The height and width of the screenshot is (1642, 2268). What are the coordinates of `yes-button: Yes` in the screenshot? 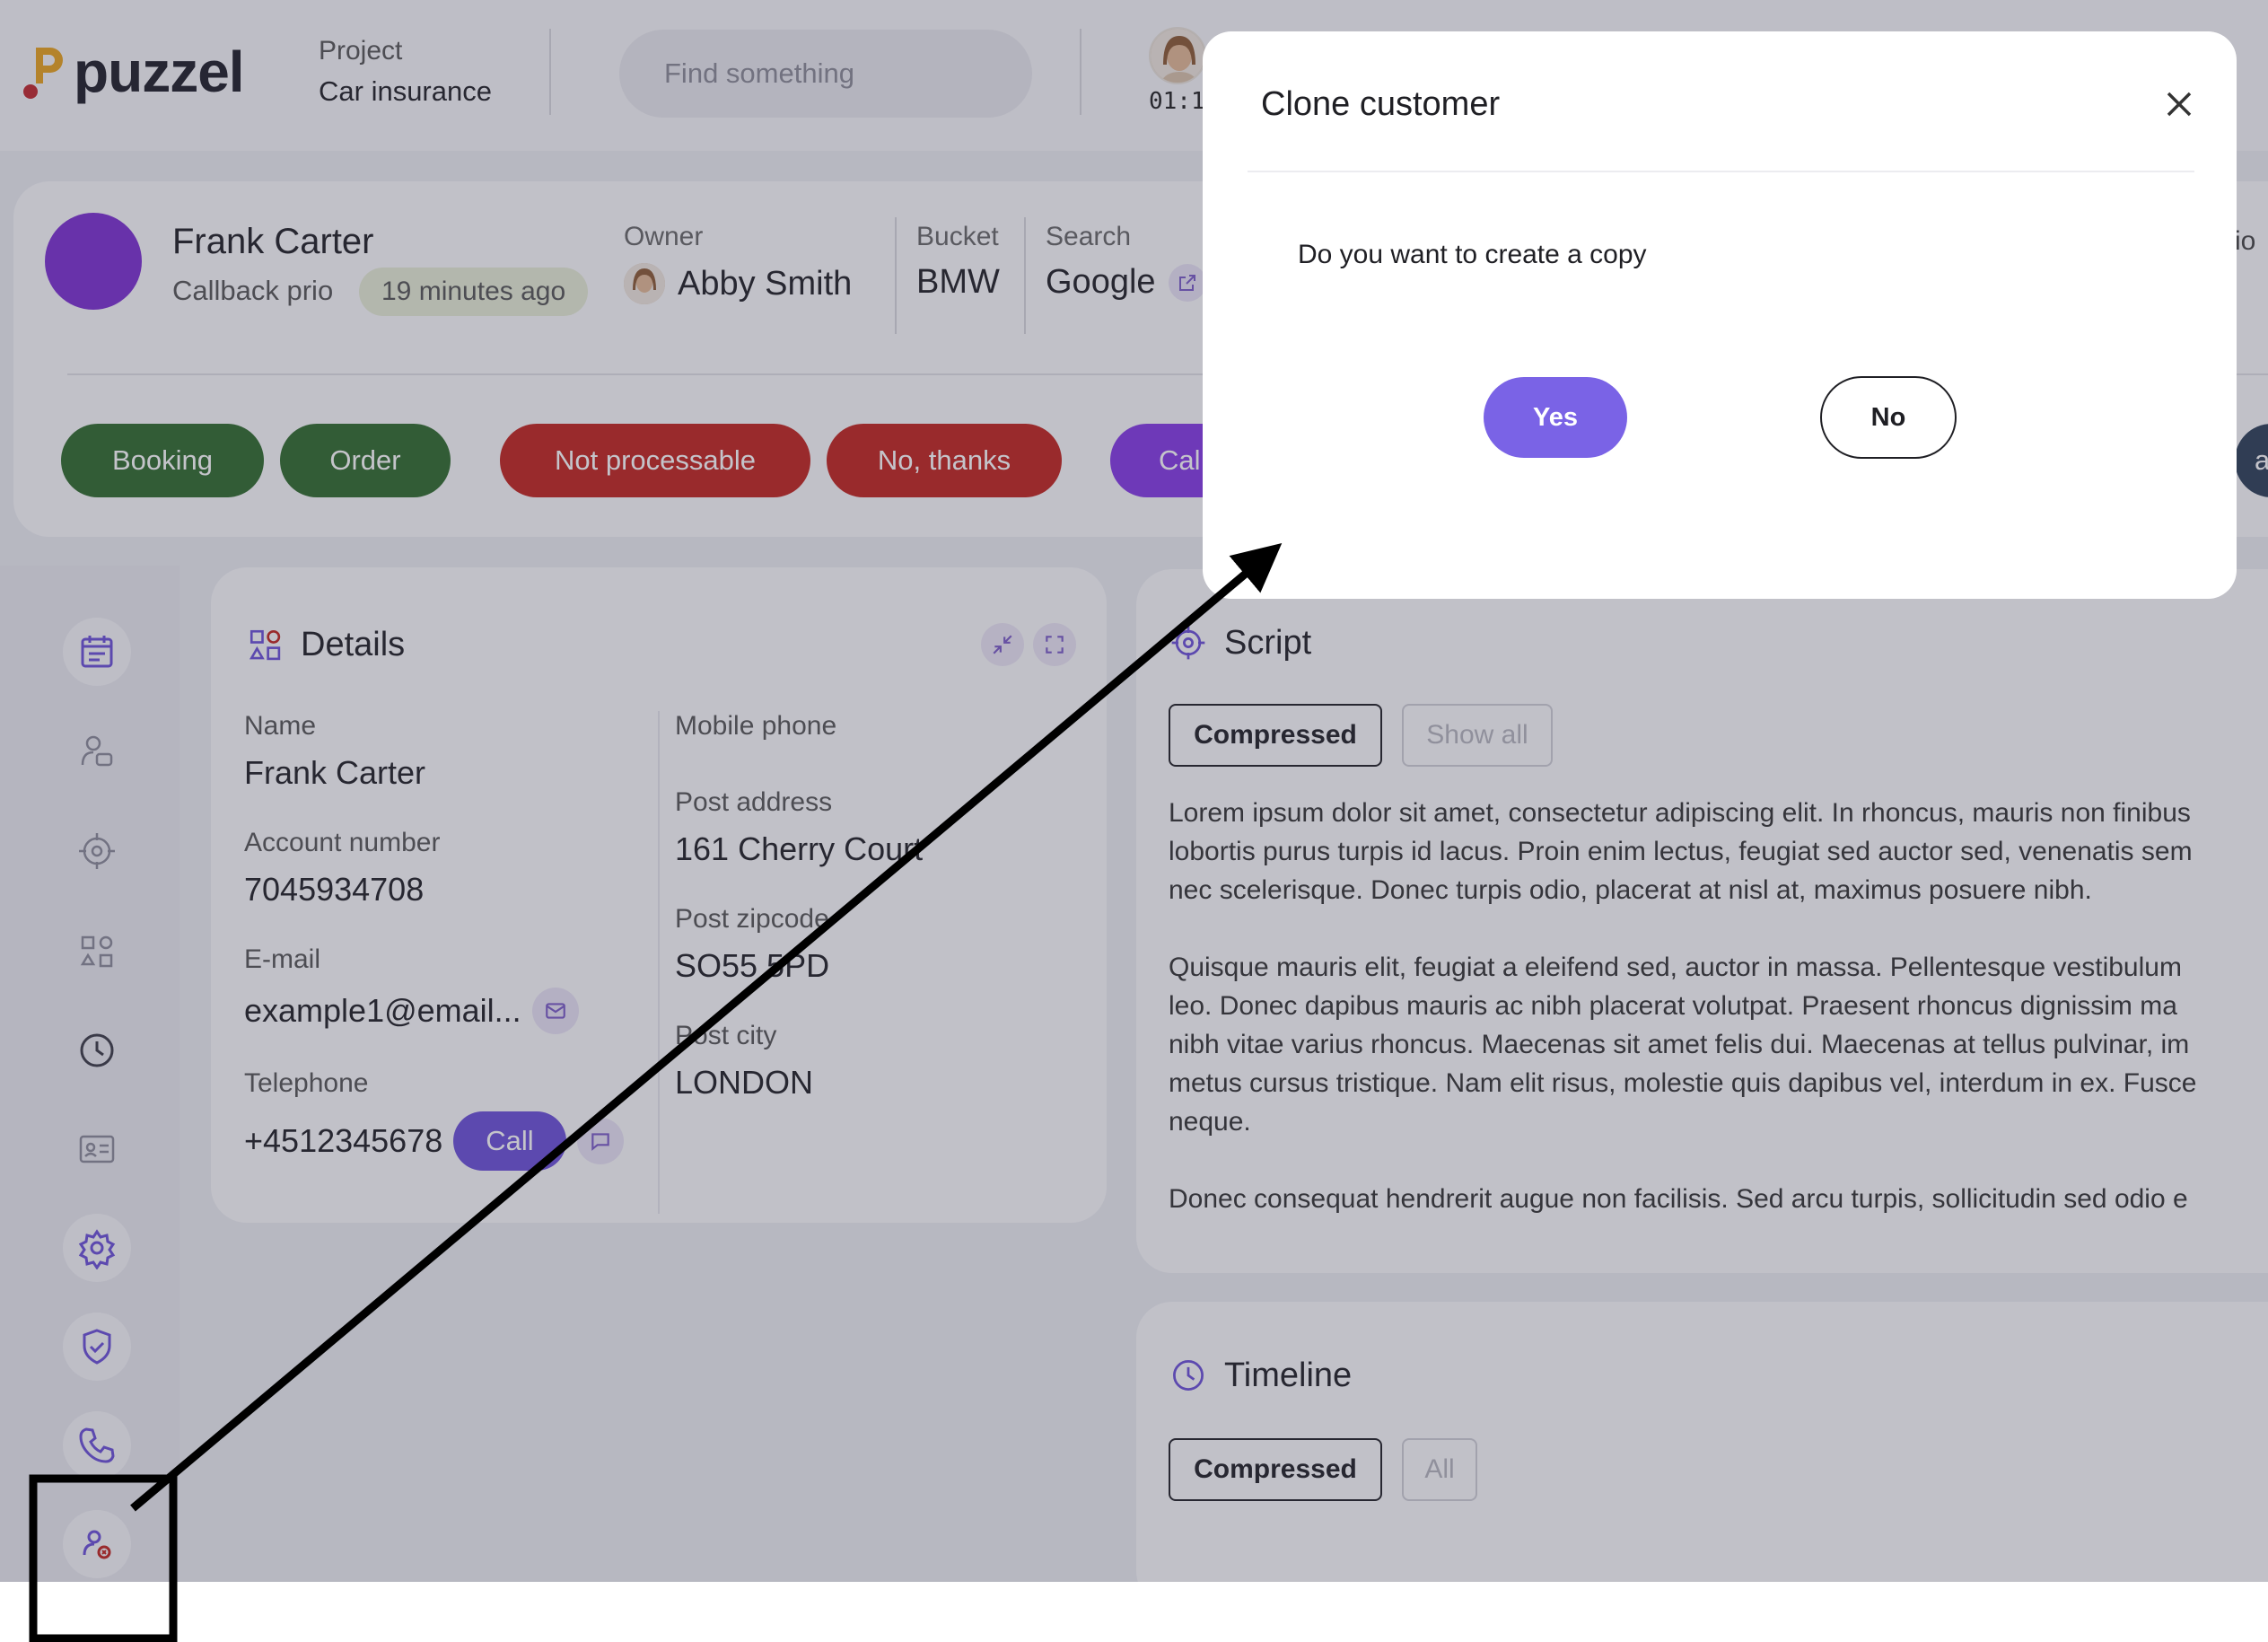 It's located at (1555, 417).